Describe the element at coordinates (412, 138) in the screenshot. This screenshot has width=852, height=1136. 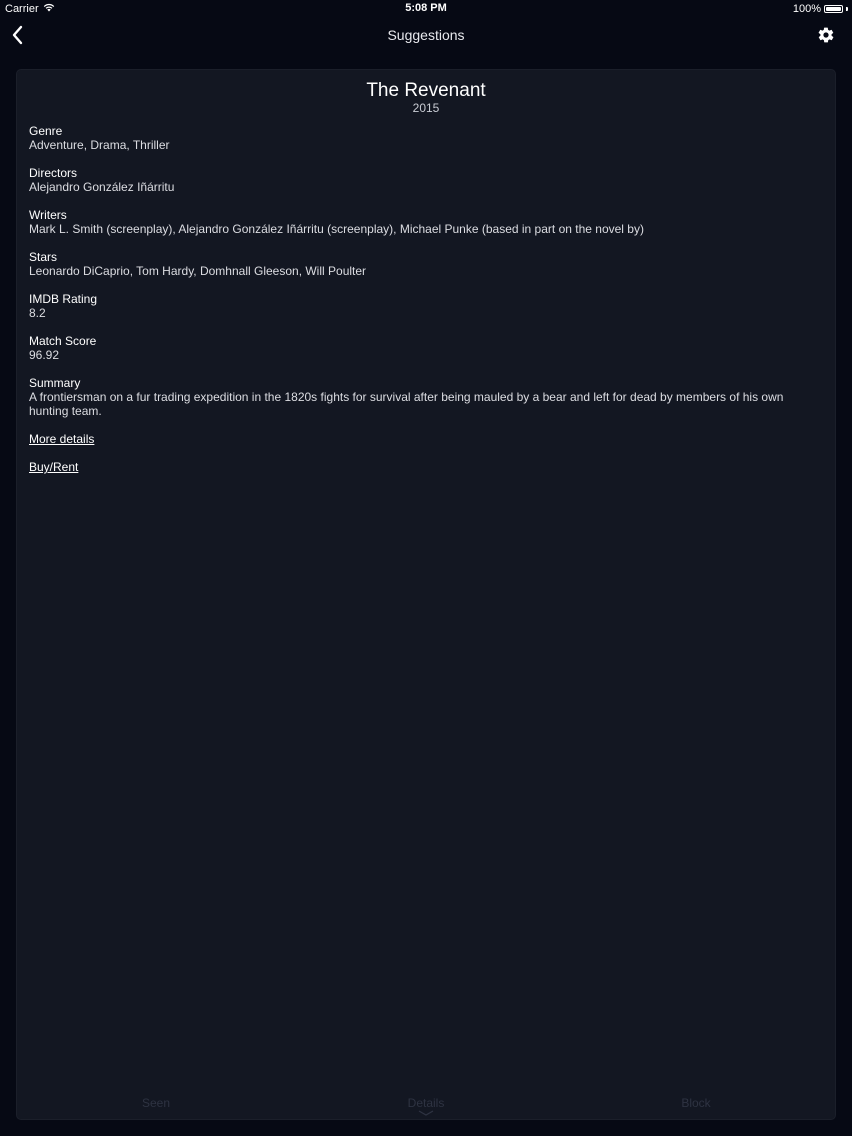
I see `field-genre: Genre Adventure, Drama, Thriller` at that location.